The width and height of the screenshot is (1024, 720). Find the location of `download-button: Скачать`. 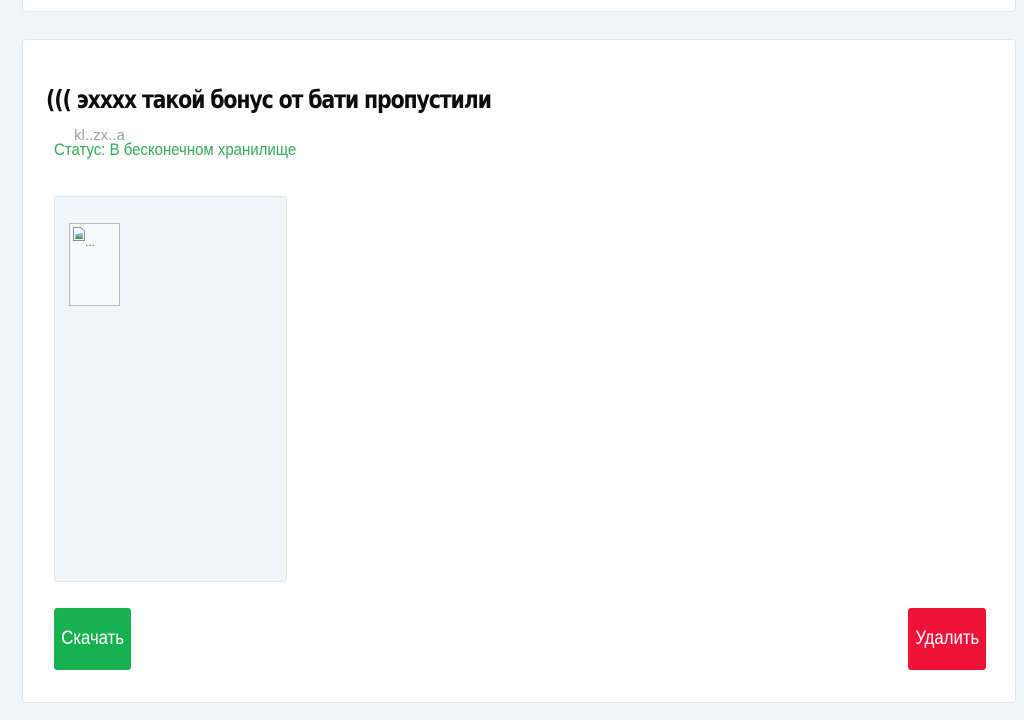

download-button: Скачать is located at coordinates (92, 639).